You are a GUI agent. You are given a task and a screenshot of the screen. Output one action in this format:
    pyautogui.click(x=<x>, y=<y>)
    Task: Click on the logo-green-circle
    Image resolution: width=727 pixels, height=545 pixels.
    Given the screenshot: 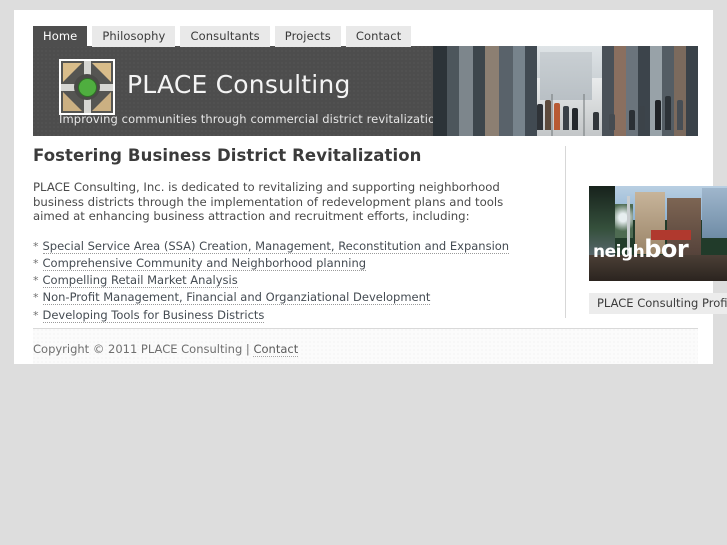 What is the action you would take?
    pyautogui.click(x=87, y=87)
    